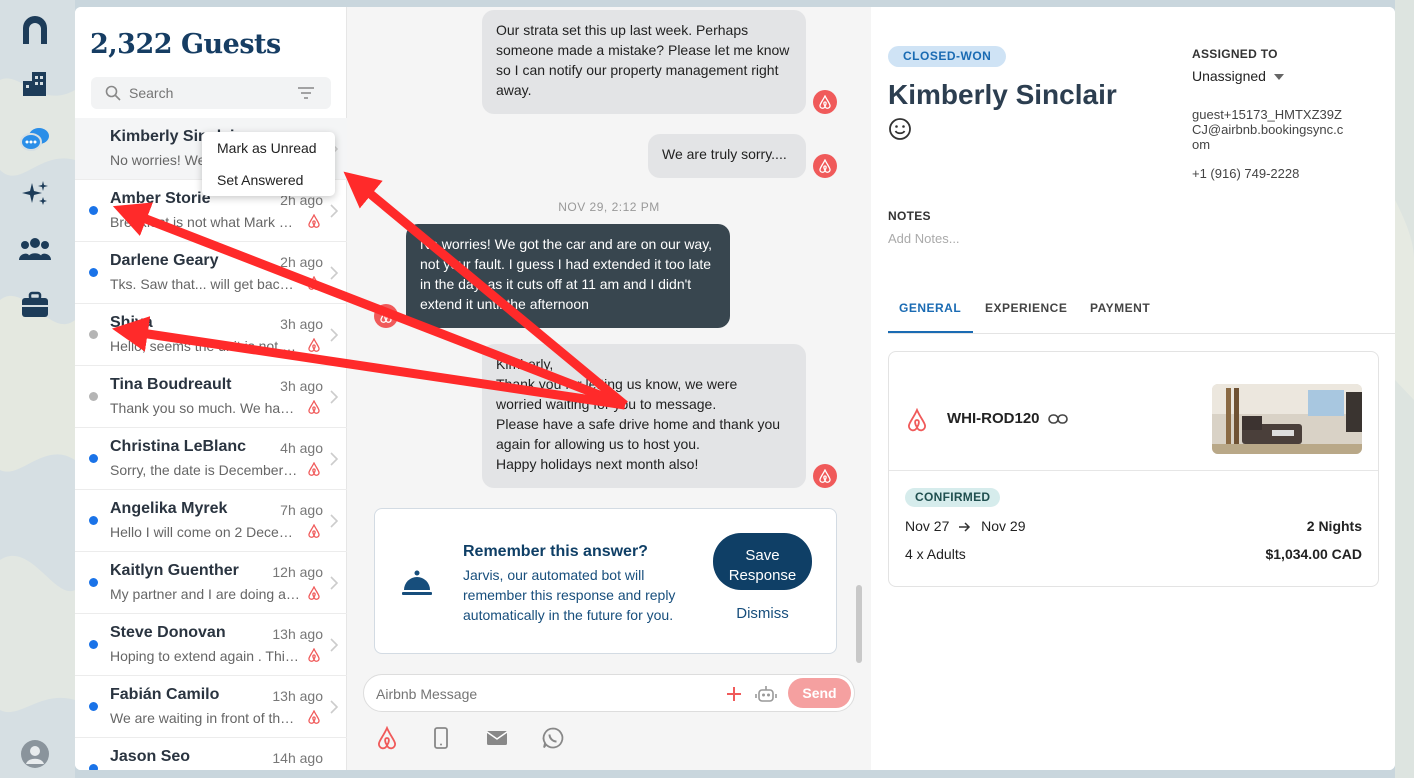  I want to click on ai-sparkle-icon, so click(35, 194).